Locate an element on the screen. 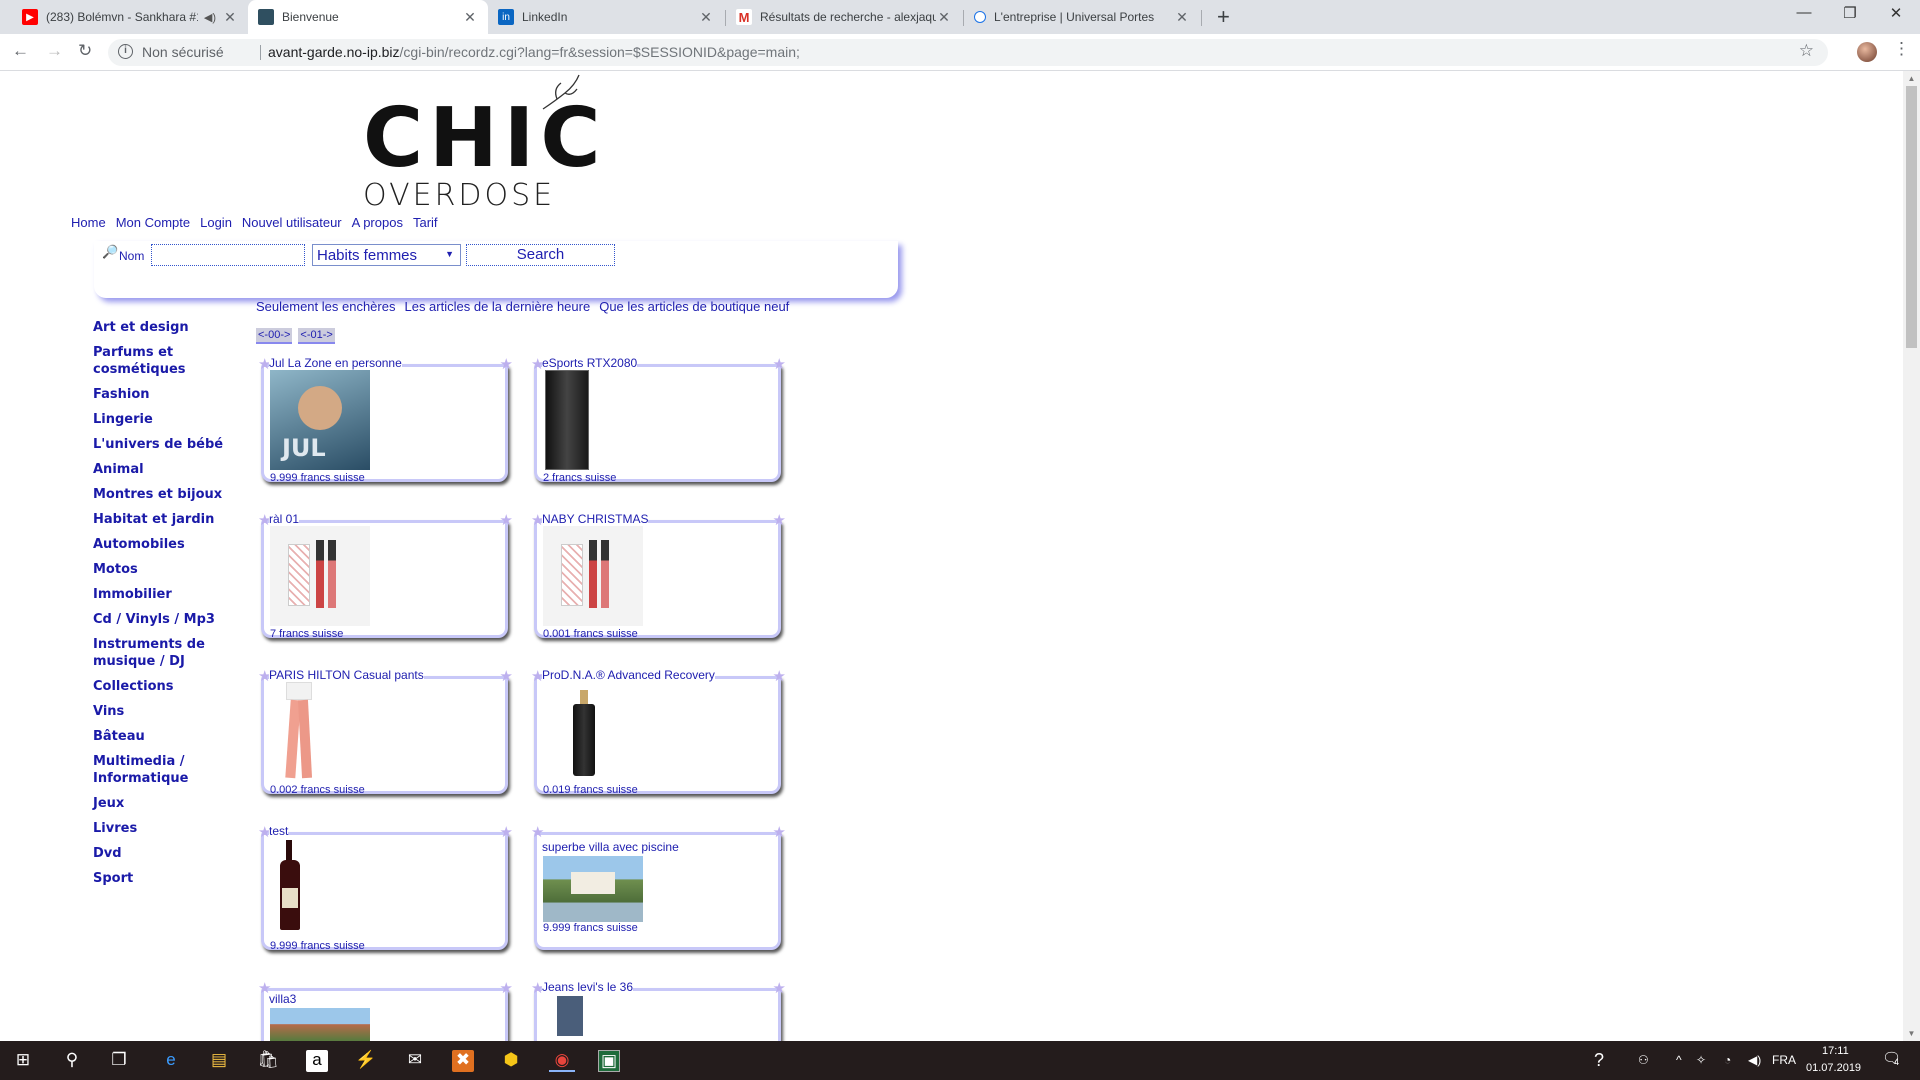  nav-home: Home is located at coordinates (88, 222).